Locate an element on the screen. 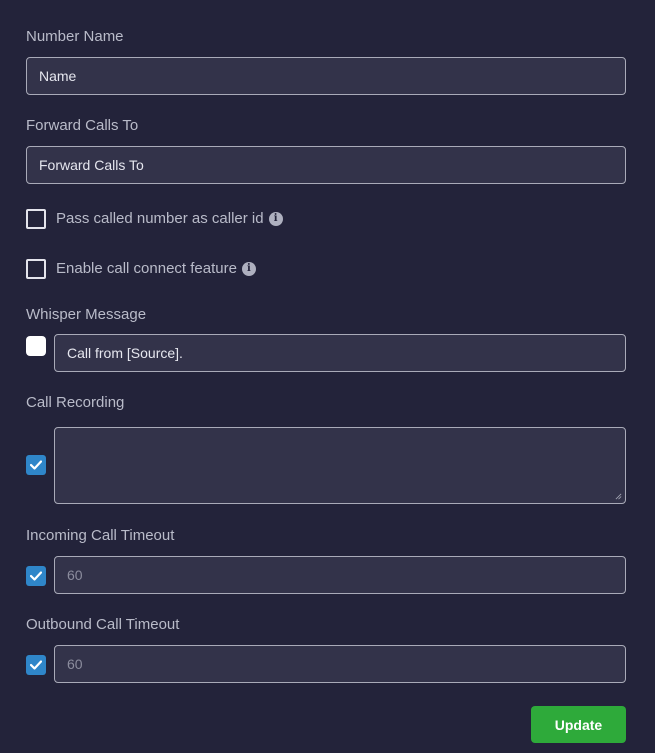 Image resolution: width=655 pixels, height=753 pixels. call-connect-label: Enable call connect feature is located at coordinates (146, 268).